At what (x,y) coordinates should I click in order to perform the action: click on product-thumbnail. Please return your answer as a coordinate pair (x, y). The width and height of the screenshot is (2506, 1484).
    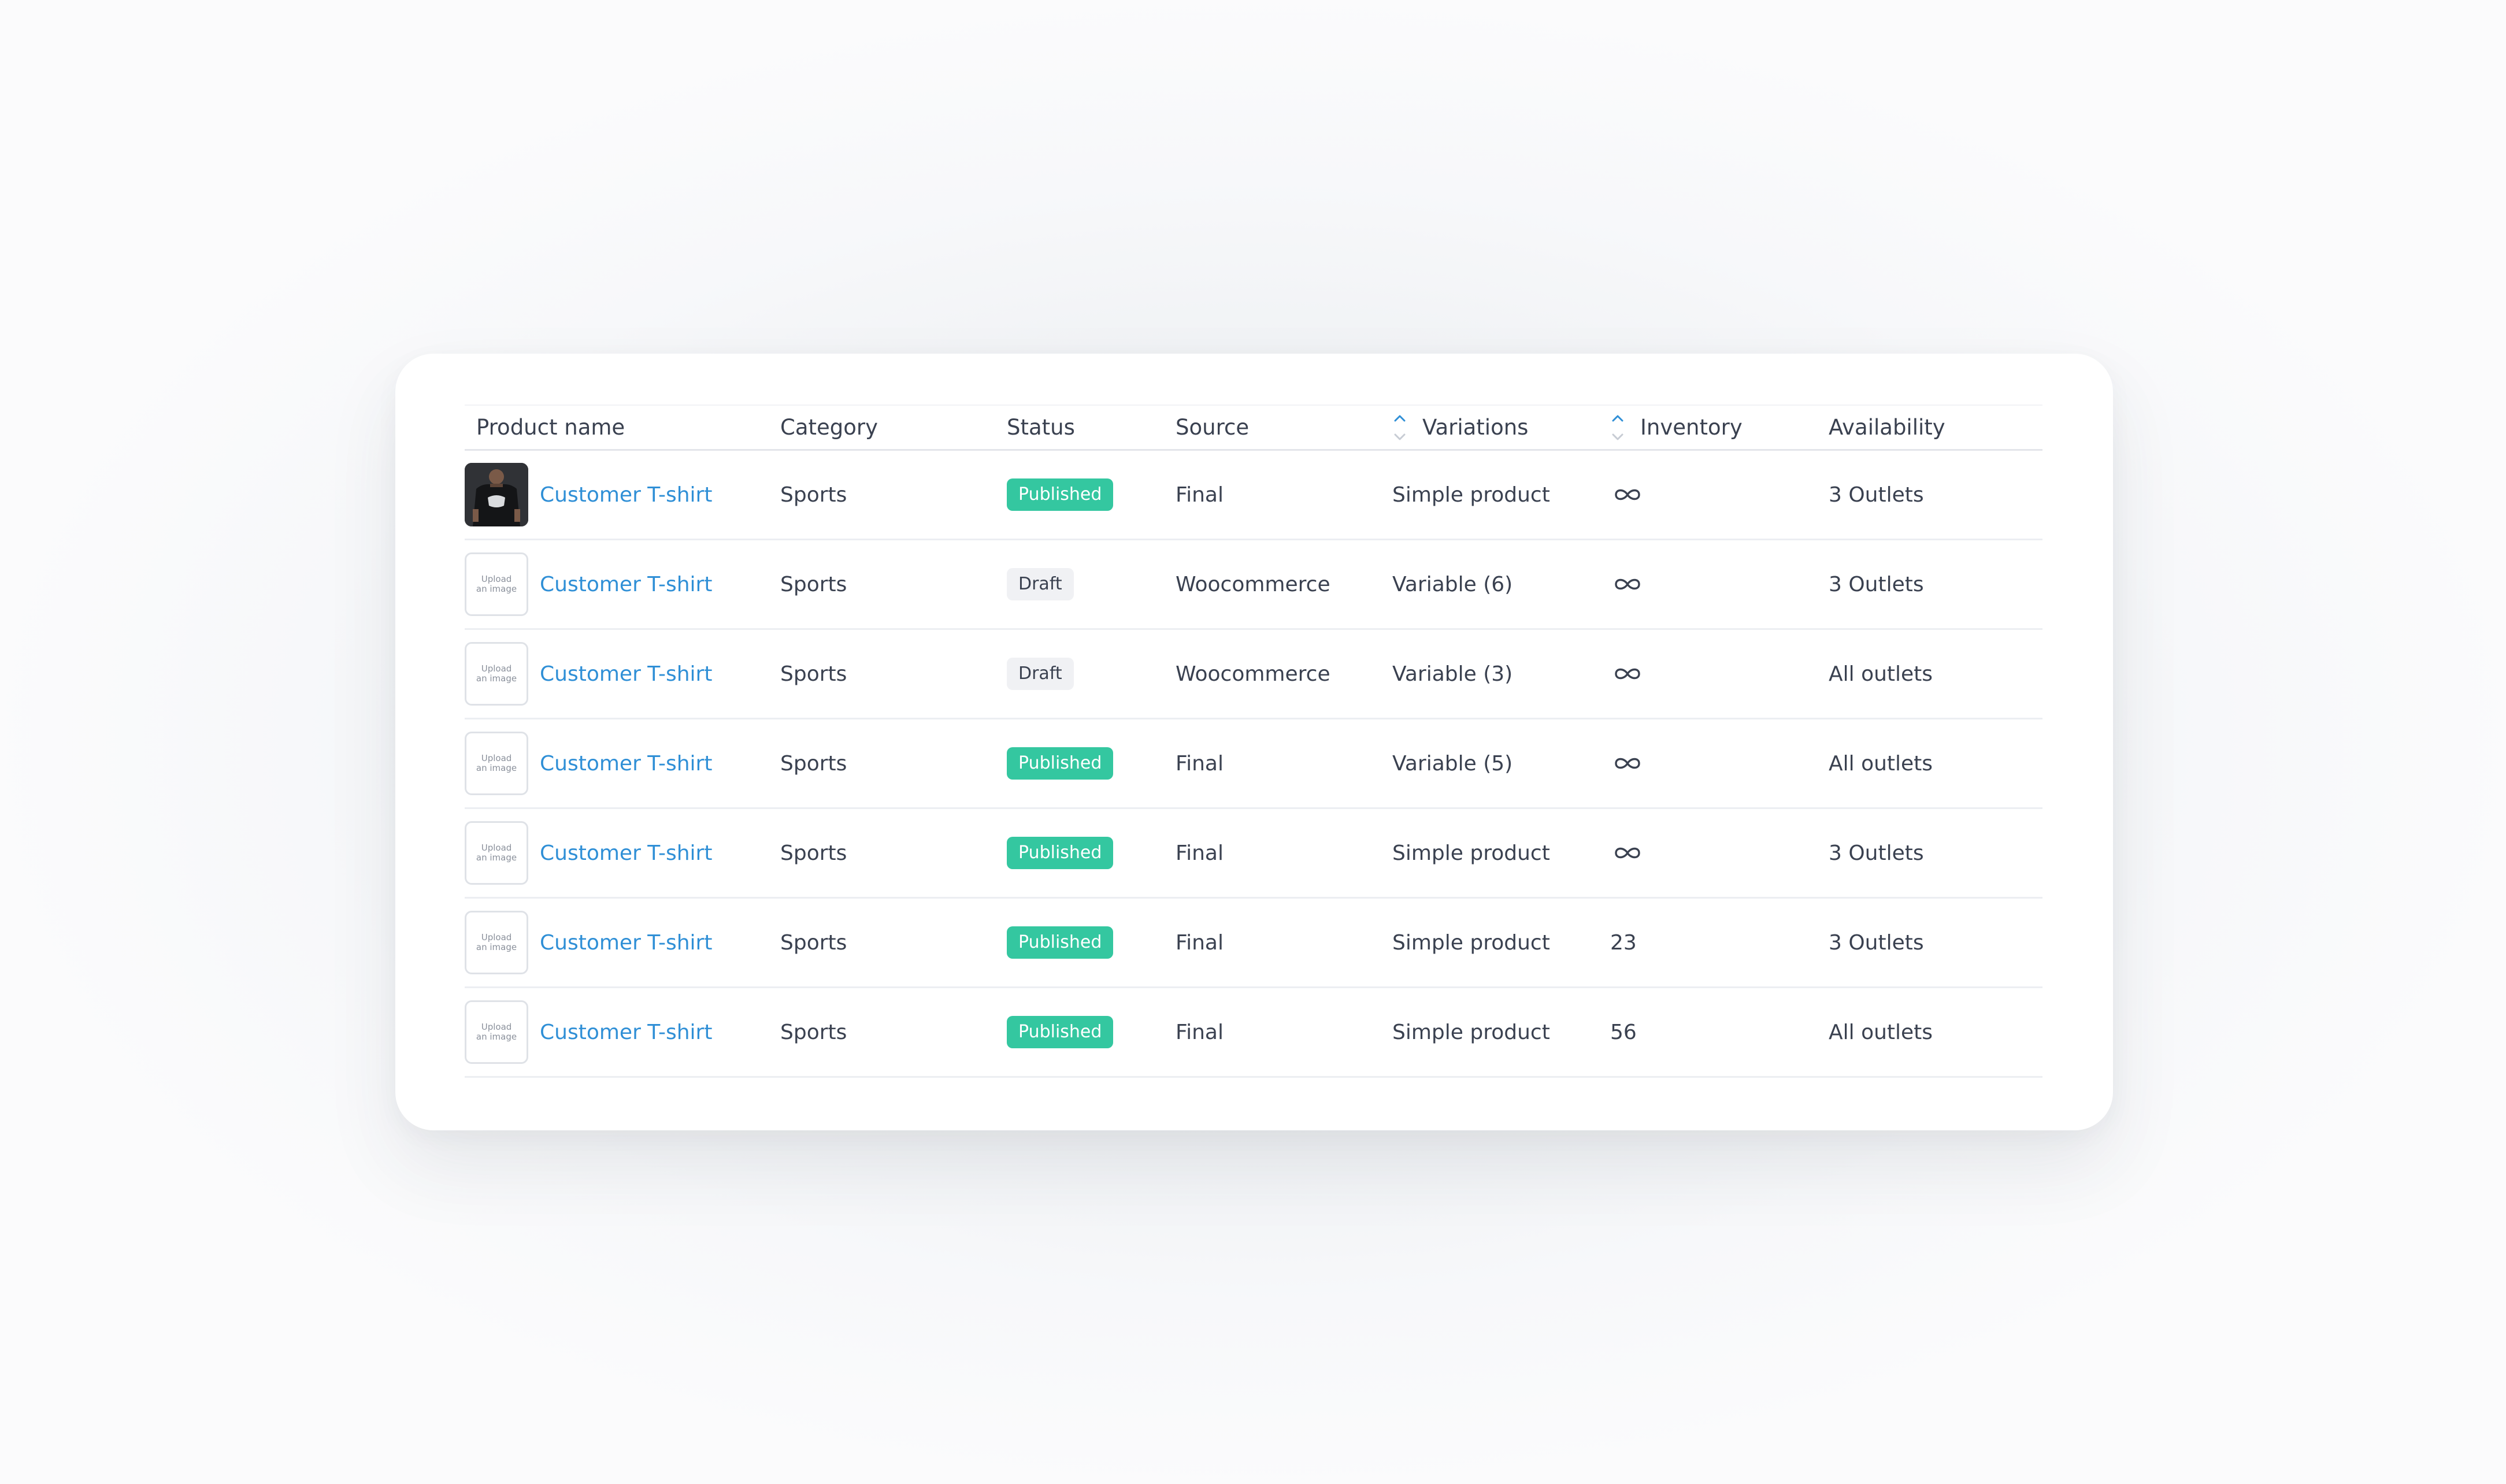
    Looking at the image, I should click on (497, 494).